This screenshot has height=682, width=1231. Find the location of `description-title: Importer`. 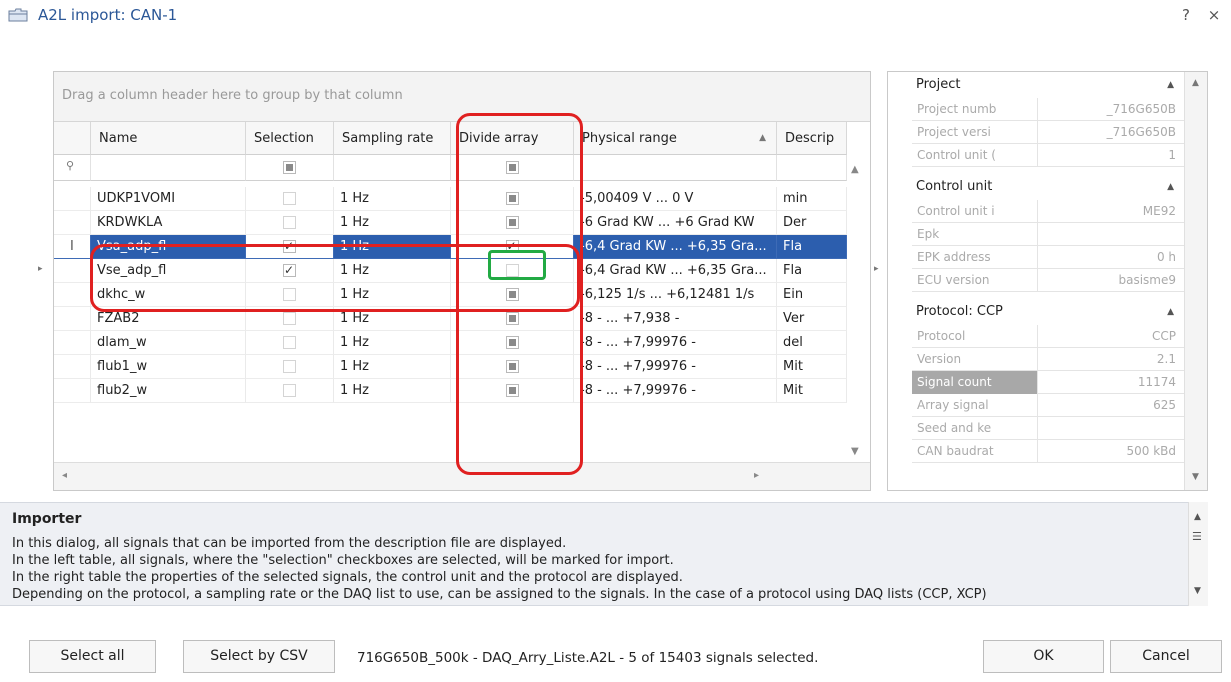

description-title: Importer is located at coordinates (47, 519).